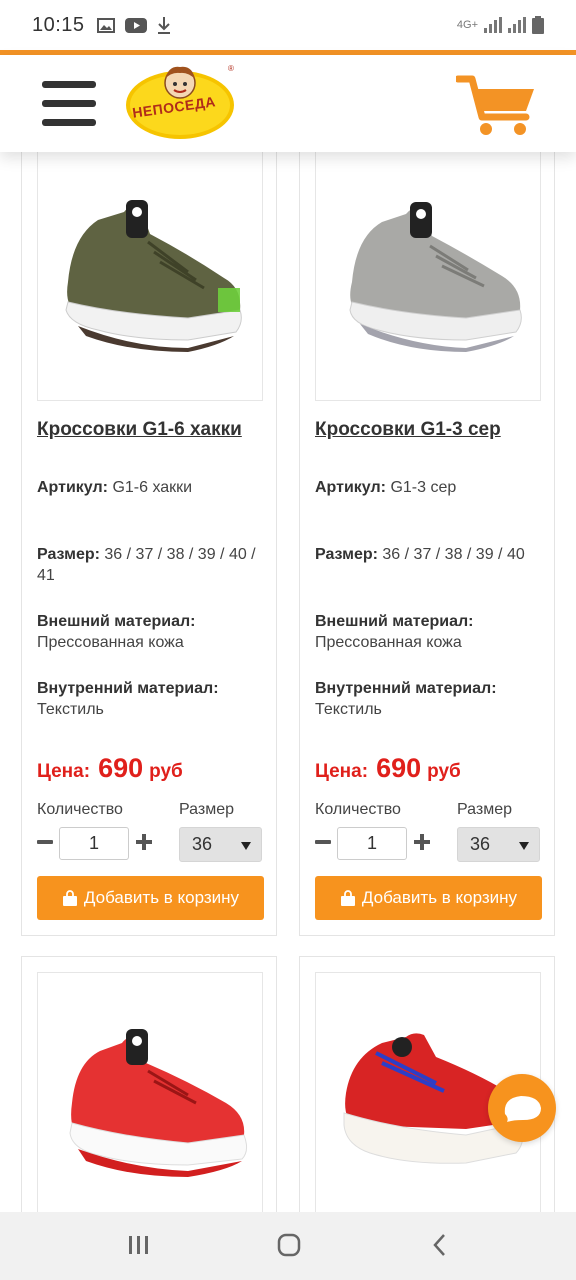  I want to click on product-sizes: Размер: 36 / 37 / 38 / 39 / 40, so click(420, 554).